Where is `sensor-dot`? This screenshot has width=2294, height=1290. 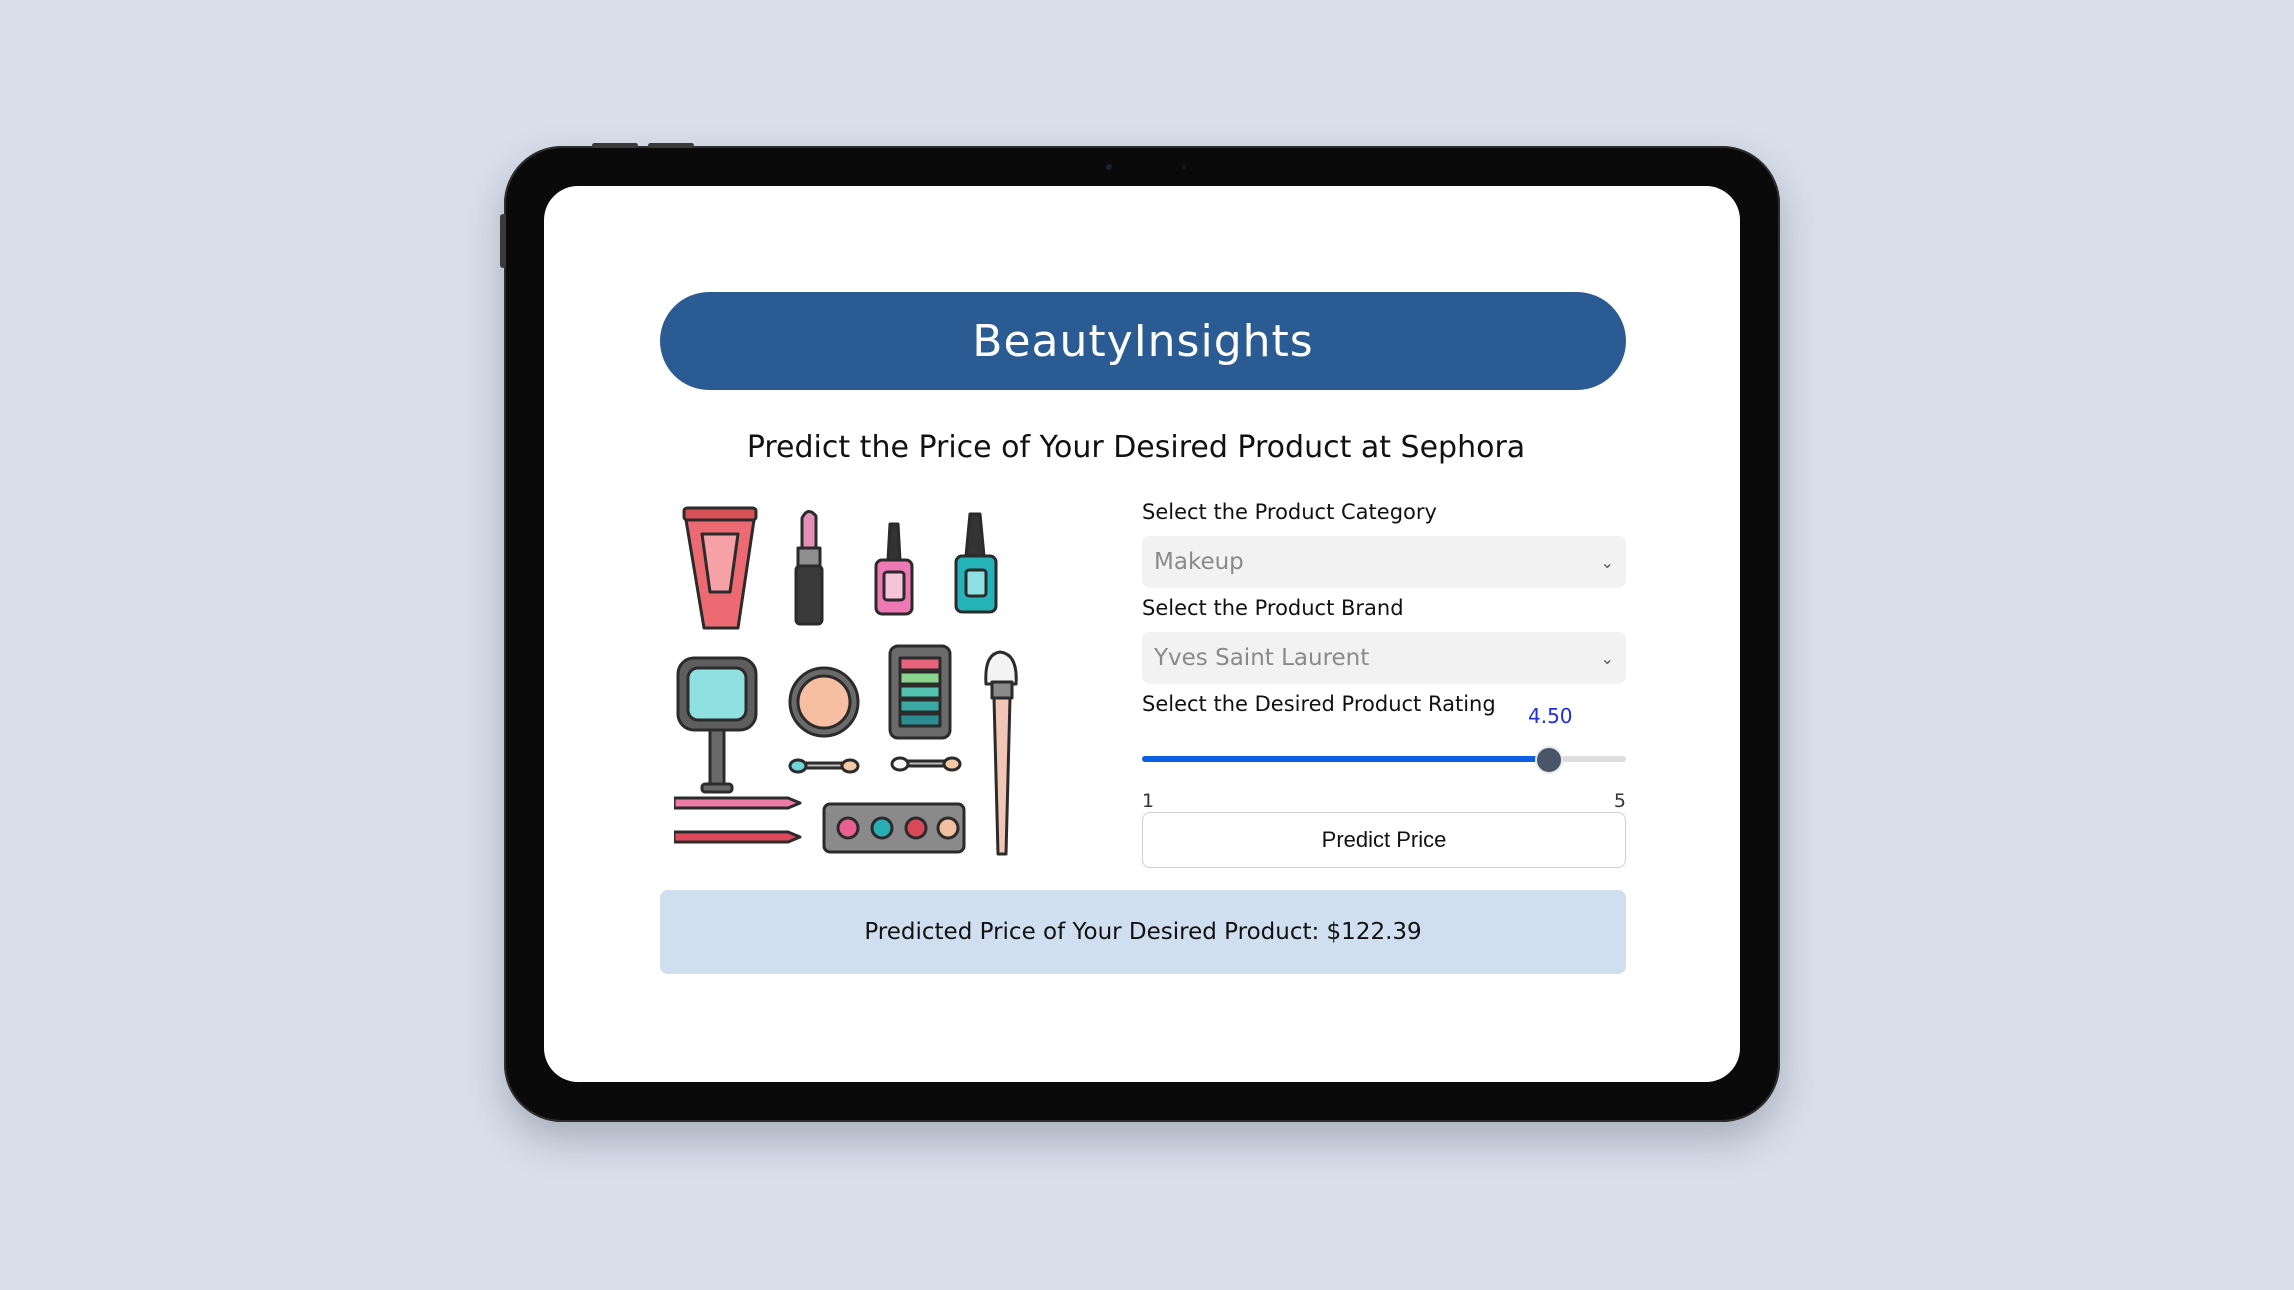
sensor-dot is located at coordinates (1184, 167).